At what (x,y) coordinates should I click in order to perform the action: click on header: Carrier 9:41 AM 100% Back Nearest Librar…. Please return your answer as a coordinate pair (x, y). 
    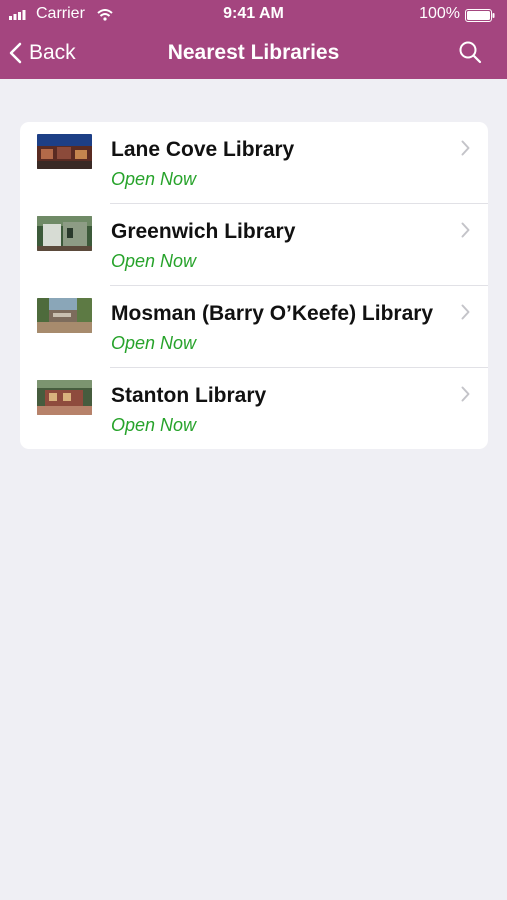
    Looking at the image, I should click on (253, 39).